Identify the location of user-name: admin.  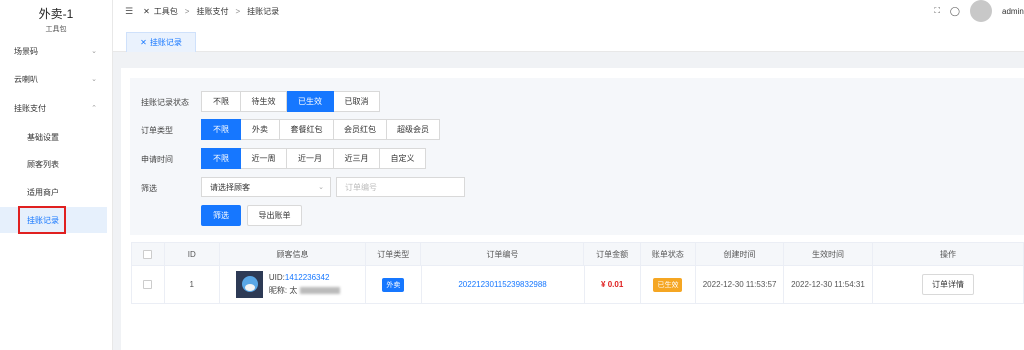
(1013, 11).